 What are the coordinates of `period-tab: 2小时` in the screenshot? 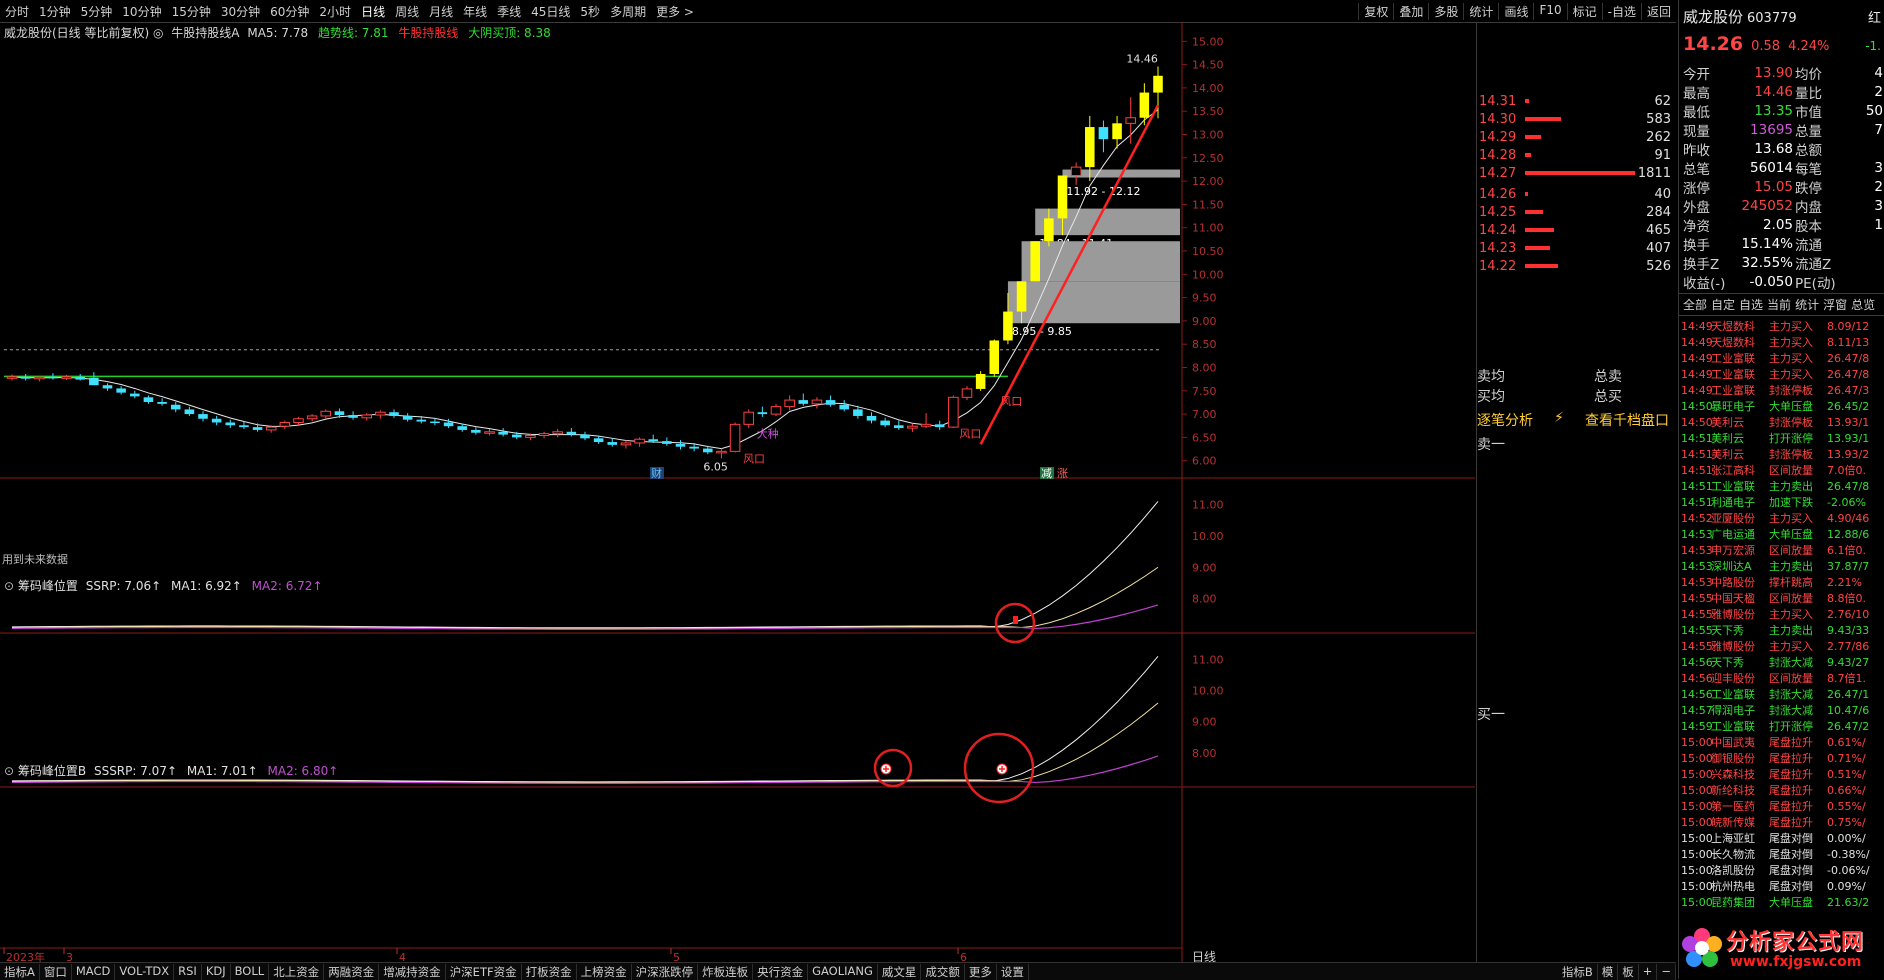 It's located at (335, 11).